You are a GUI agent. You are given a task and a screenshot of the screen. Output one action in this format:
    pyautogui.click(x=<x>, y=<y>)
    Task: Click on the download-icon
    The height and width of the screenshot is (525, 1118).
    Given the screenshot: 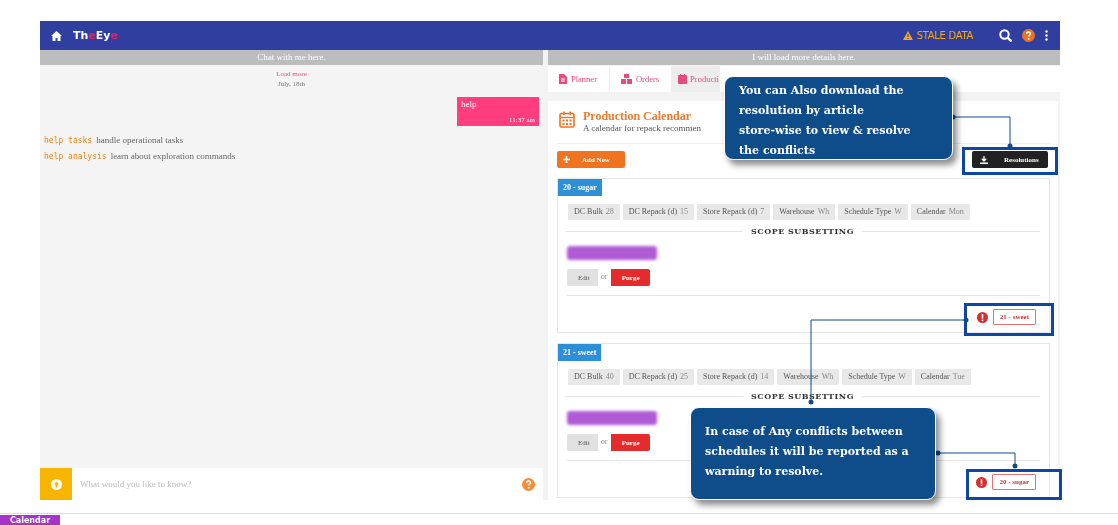 What is the action you would take?
    pyautogui.click(x=984, y=159)
    